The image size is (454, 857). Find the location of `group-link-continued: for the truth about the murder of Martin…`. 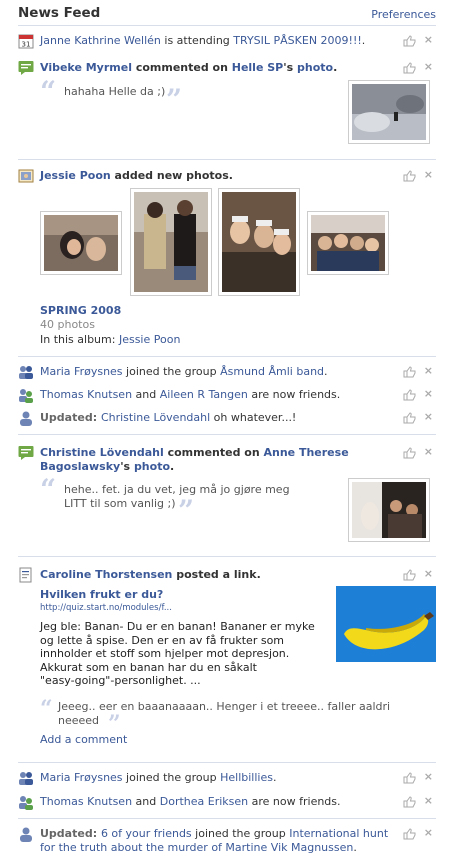

group-link-continued: for the truth about the murder of Martin… is located at coordinates (196, 847).